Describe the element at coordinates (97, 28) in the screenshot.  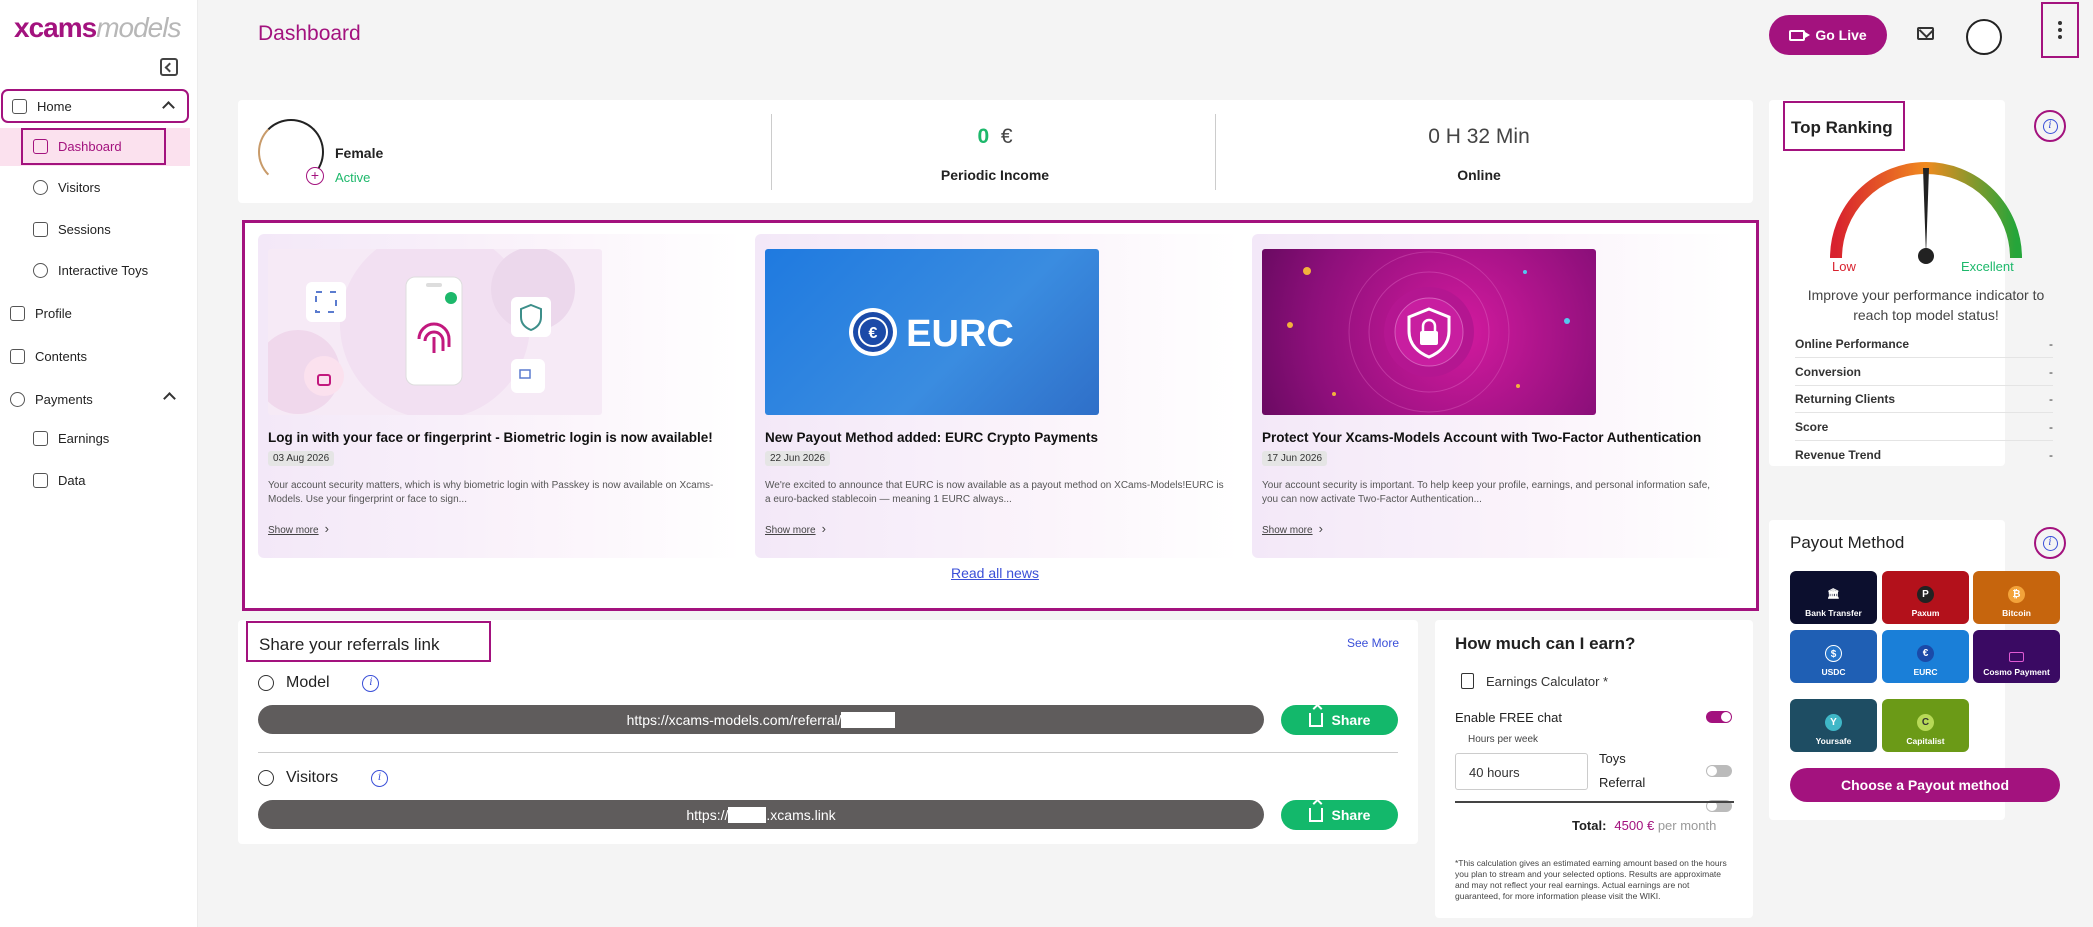
I see `brand-logo: xcamsmodels` at that location.